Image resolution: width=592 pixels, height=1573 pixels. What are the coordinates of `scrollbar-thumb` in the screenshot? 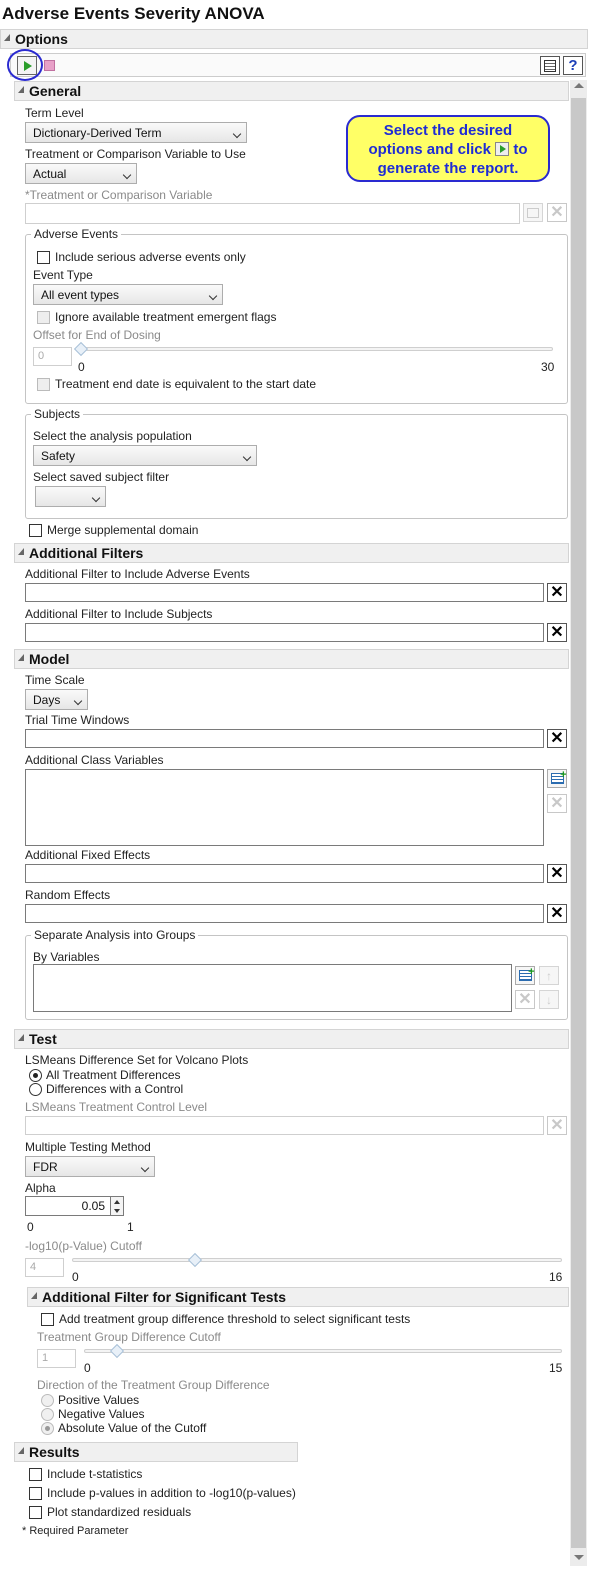 It's located at (578, 823).